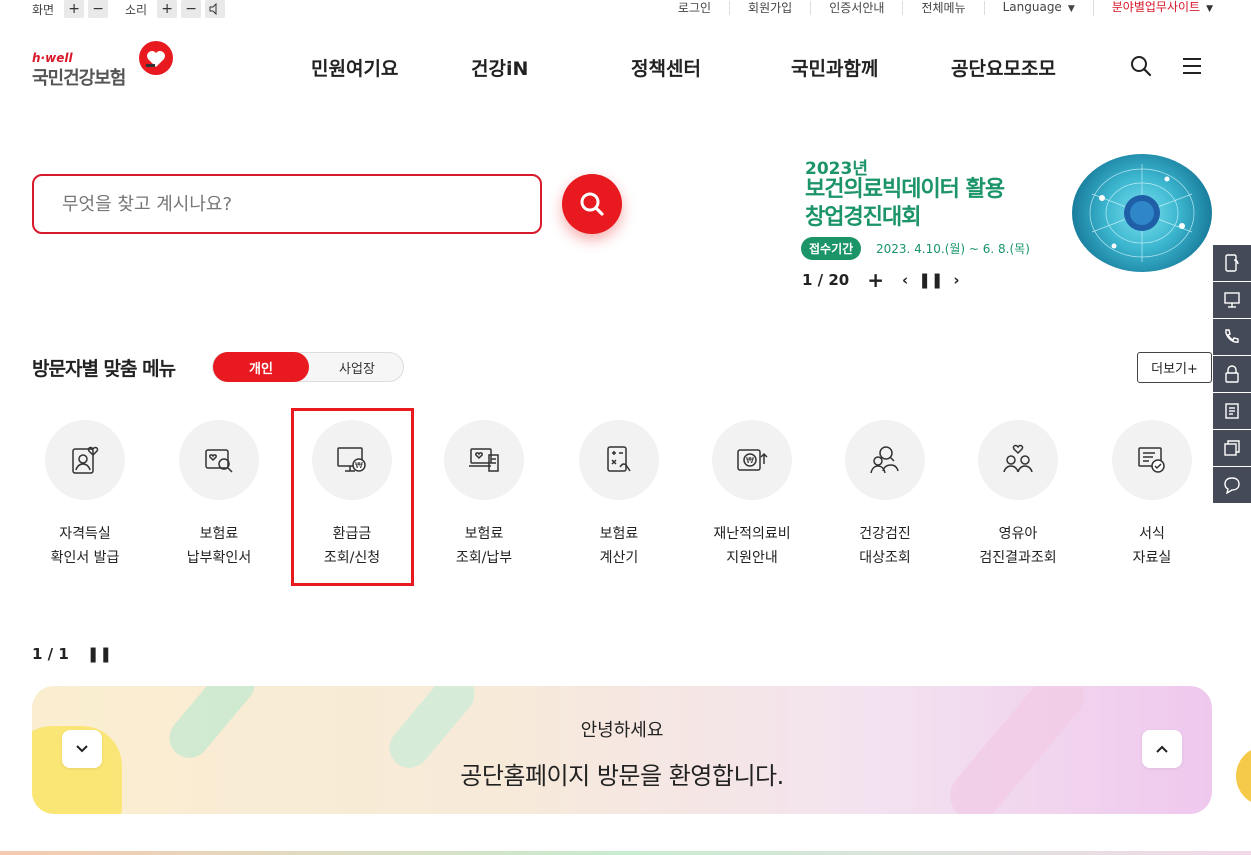  What do you see at coordinates (484, 546) in the screenshot?
I see `menu-label: 보험료조회/납부` at bounding box center [484, 546].